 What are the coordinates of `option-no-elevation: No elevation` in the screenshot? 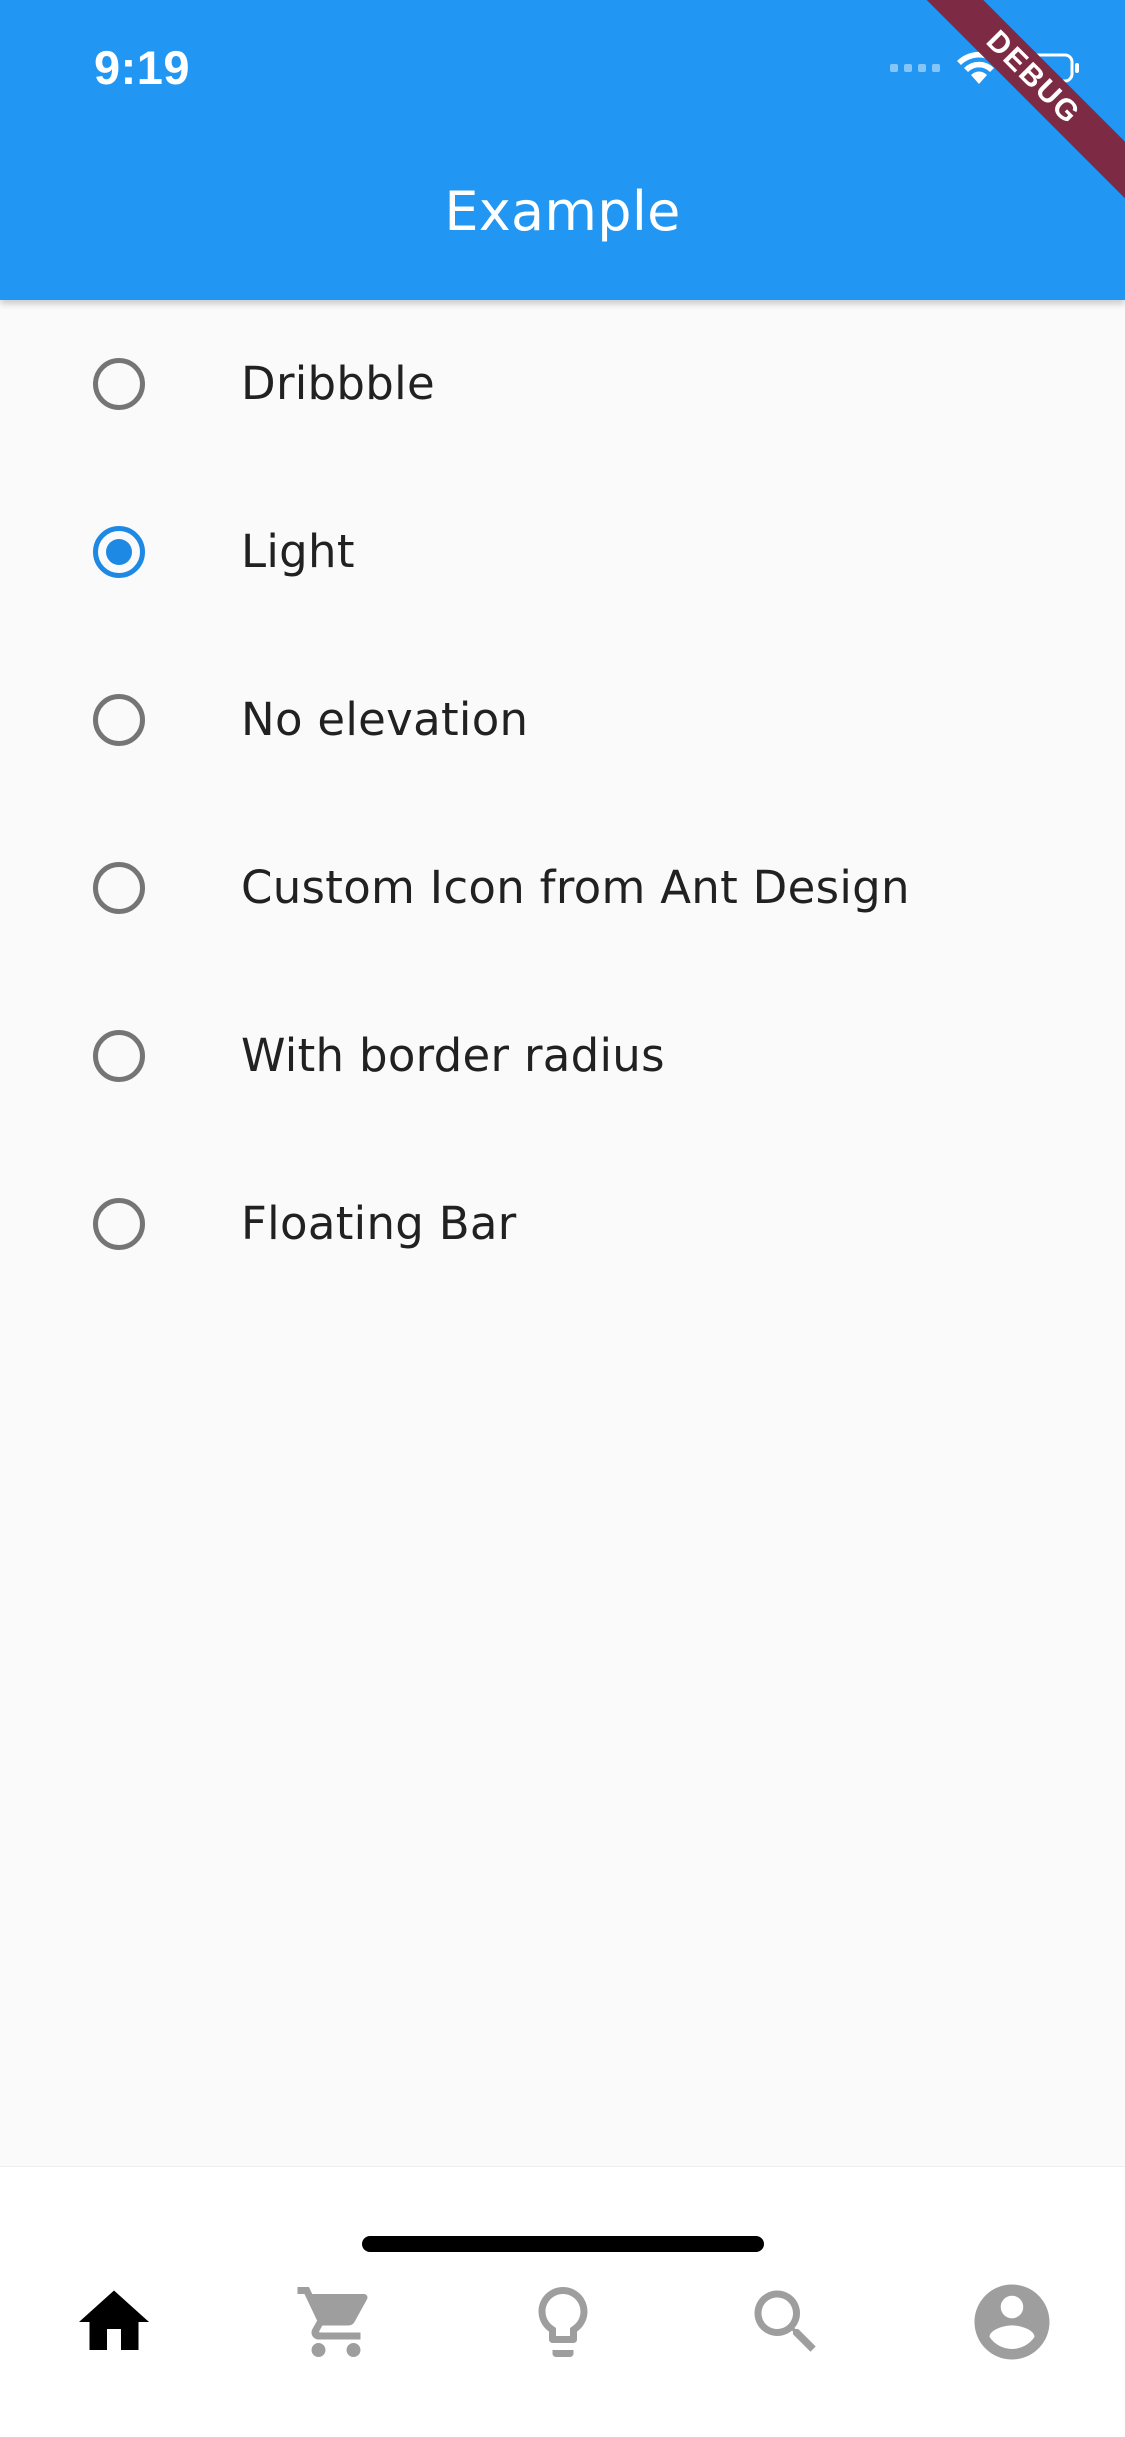 It's located at (562, 720).